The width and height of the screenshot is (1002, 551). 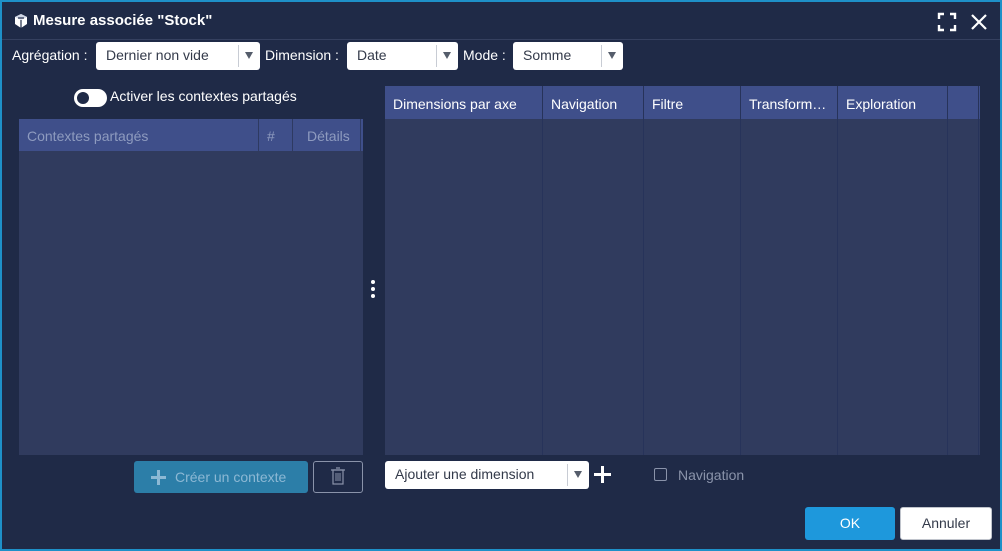 I want to click on close-icon, so click(x=979, y=22).